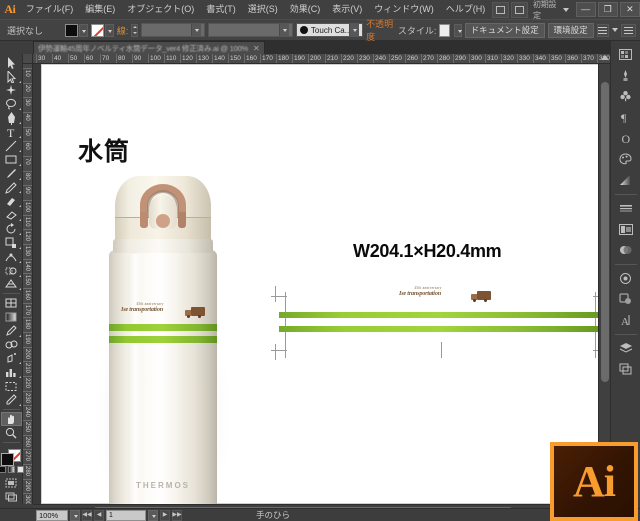  I want to click on swatches-panel-icon, so click(626, 159).